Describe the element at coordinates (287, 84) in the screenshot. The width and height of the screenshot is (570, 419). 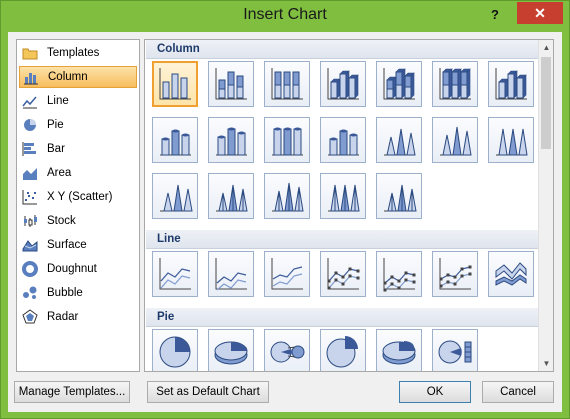
I see `100-percent-stacked-column-icon` at that location.